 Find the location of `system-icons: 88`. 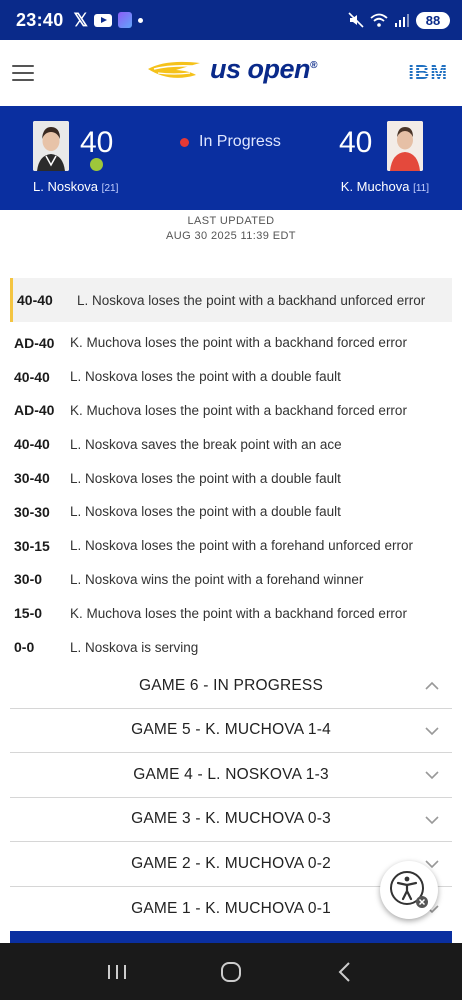

system-icons: 88 is located at coordinates (399, 20).